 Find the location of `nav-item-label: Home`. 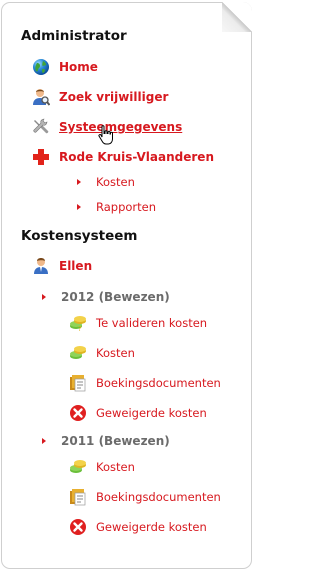

nav-item-label: Home is located at coordinates (78, 67).